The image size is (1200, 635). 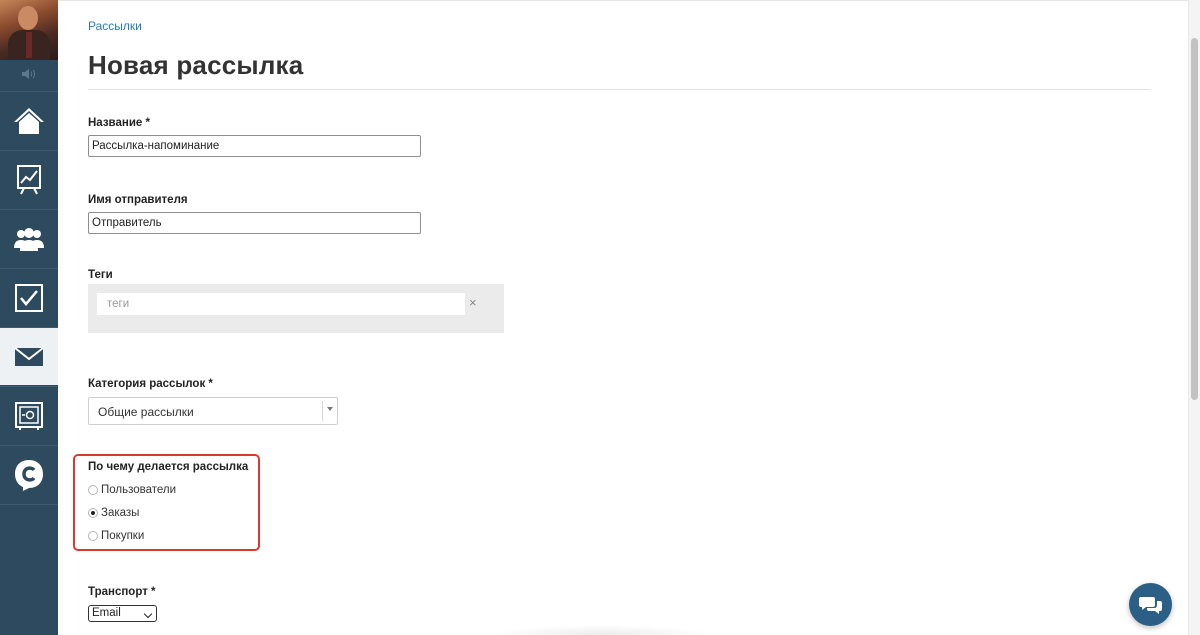 I want to click on breadcrumb: Рассылки, so click(x=115, y=26).